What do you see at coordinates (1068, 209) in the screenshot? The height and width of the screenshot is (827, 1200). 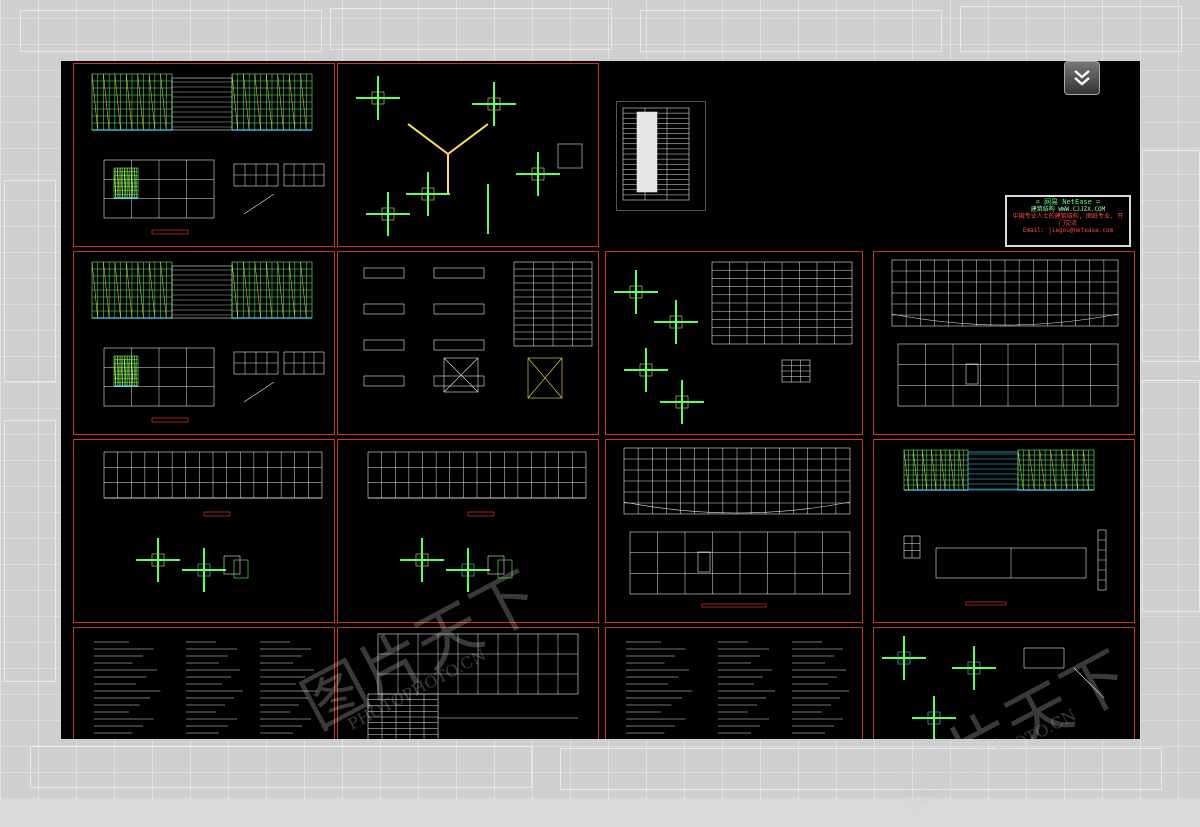 I see `title-block-line1: 建筑结构 WWW.CJJZX.COM` at bounding box center [1068, 209].